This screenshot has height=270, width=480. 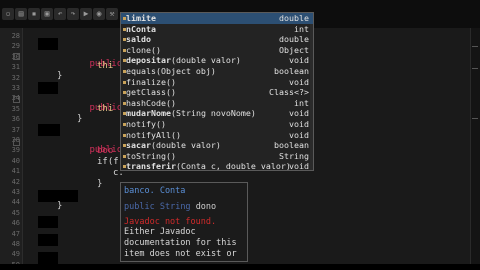 I want to click on completion-item: notify() void, so click(x=217, y=124).